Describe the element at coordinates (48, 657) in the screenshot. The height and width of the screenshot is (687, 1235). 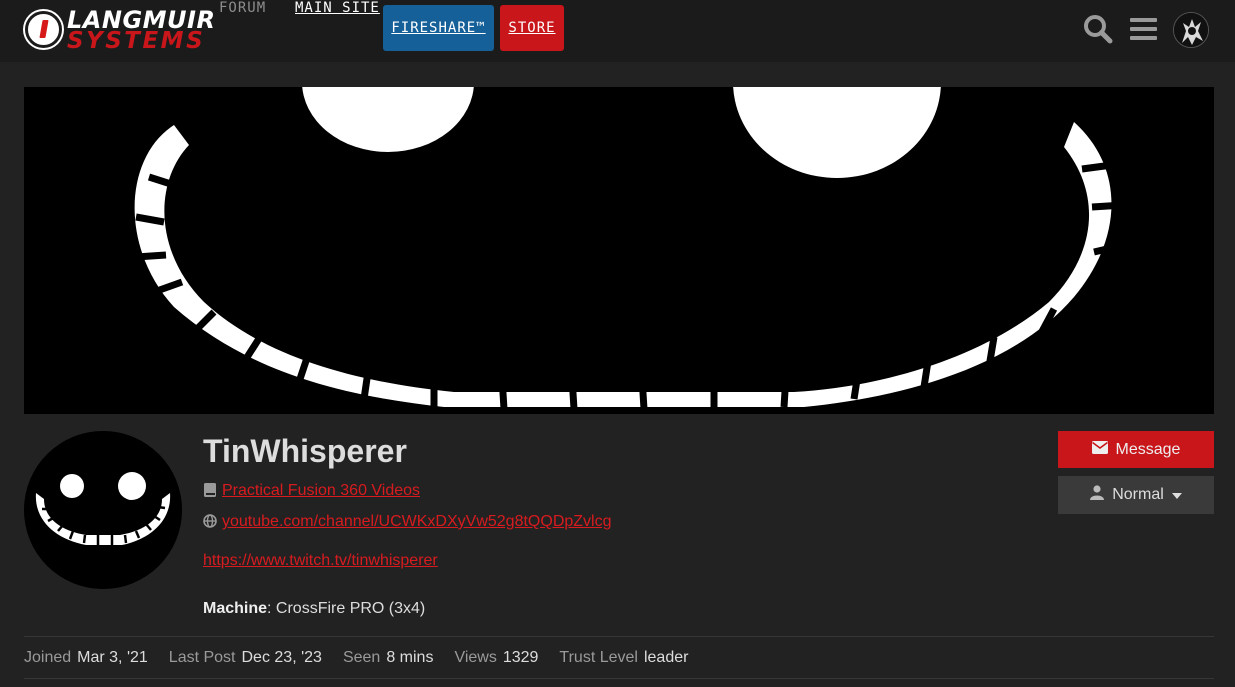
I see `stat-joined-label: Joined` at that location.